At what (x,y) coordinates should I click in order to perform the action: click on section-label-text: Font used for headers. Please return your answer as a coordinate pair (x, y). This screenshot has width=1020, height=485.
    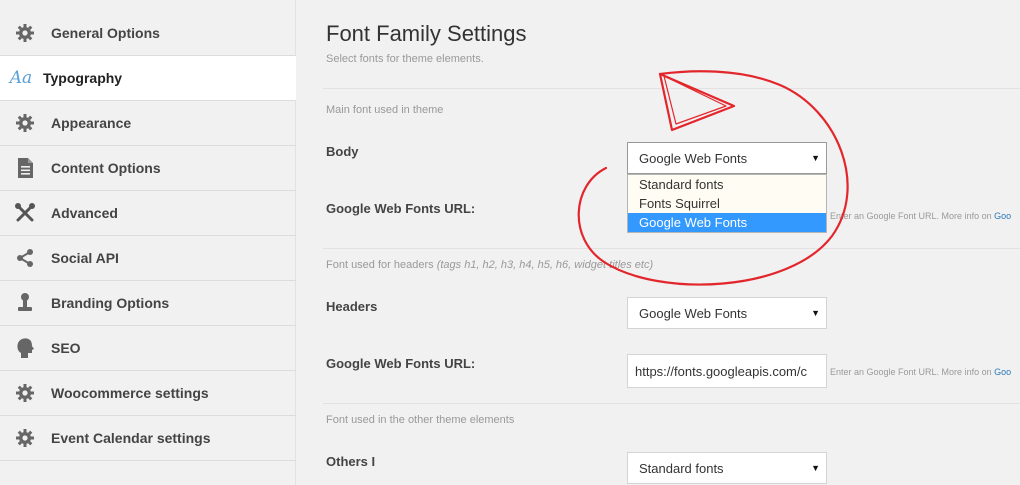
    Looking at the image, I should click on (380, 265).